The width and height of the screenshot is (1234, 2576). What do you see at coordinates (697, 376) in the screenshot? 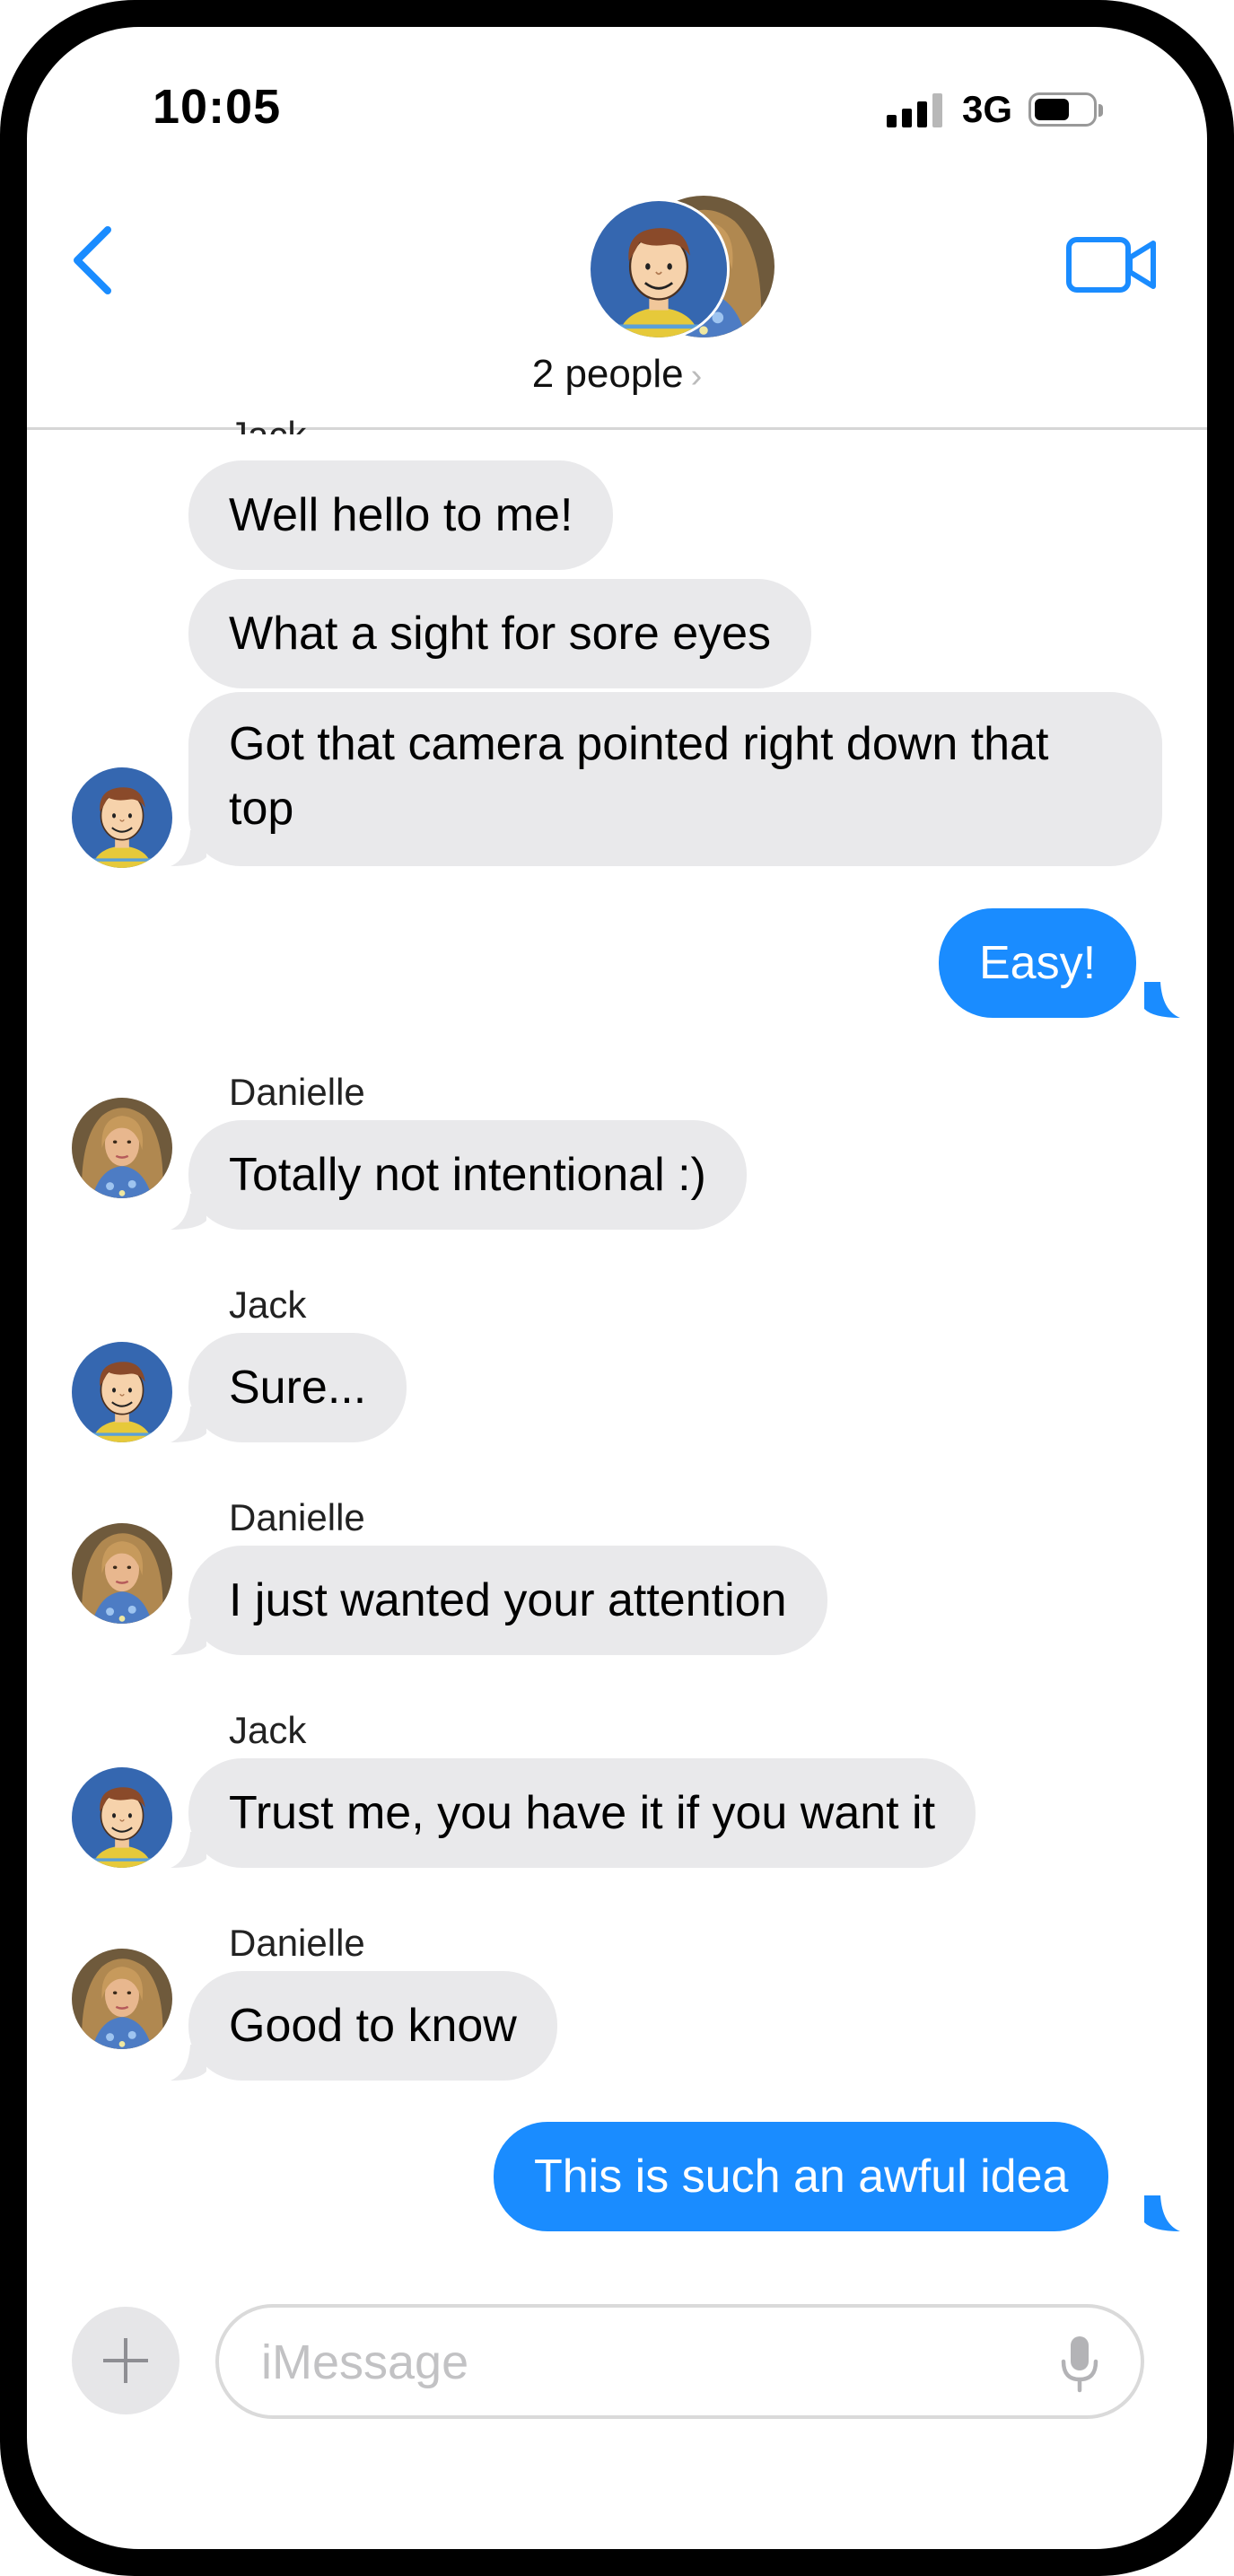
I see `chevron-right-icon: ›` at bounding box center [697, 376].